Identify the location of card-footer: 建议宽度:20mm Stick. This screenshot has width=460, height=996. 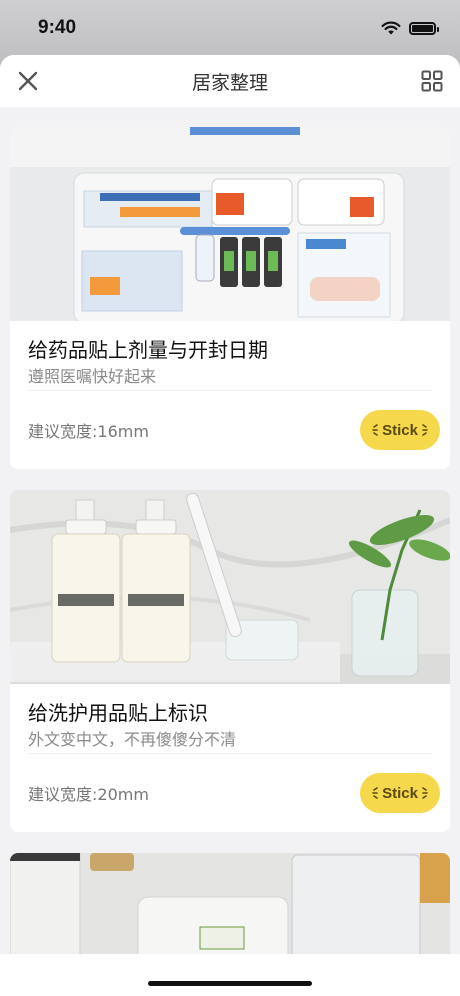
(234, 793).